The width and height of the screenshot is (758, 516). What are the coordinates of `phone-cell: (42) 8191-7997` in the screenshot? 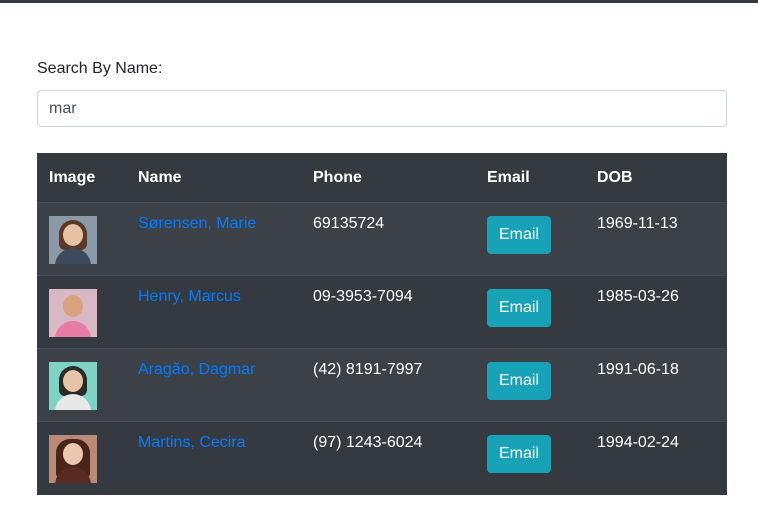 It's located at (388, 385).